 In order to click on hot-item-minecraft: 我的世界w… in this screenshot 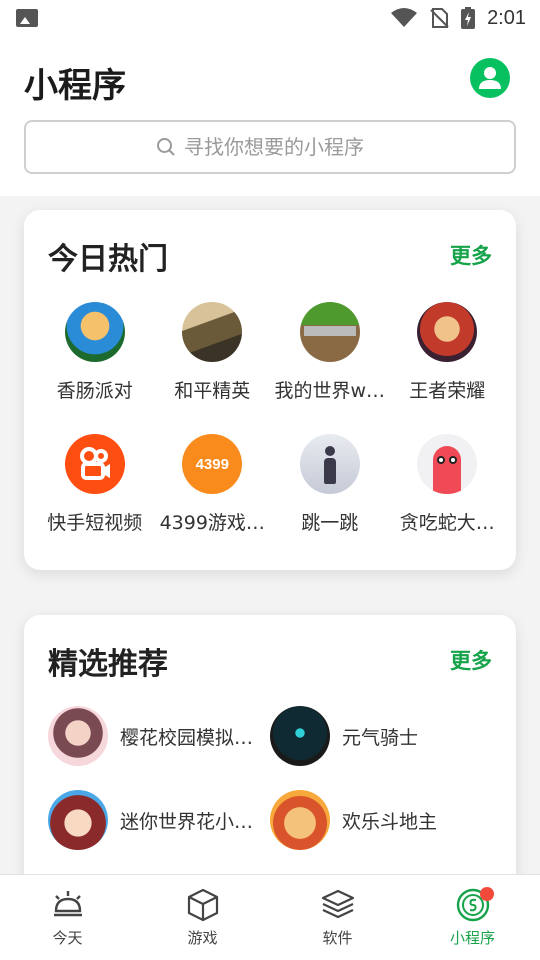, I will do `click(330, 362)`.